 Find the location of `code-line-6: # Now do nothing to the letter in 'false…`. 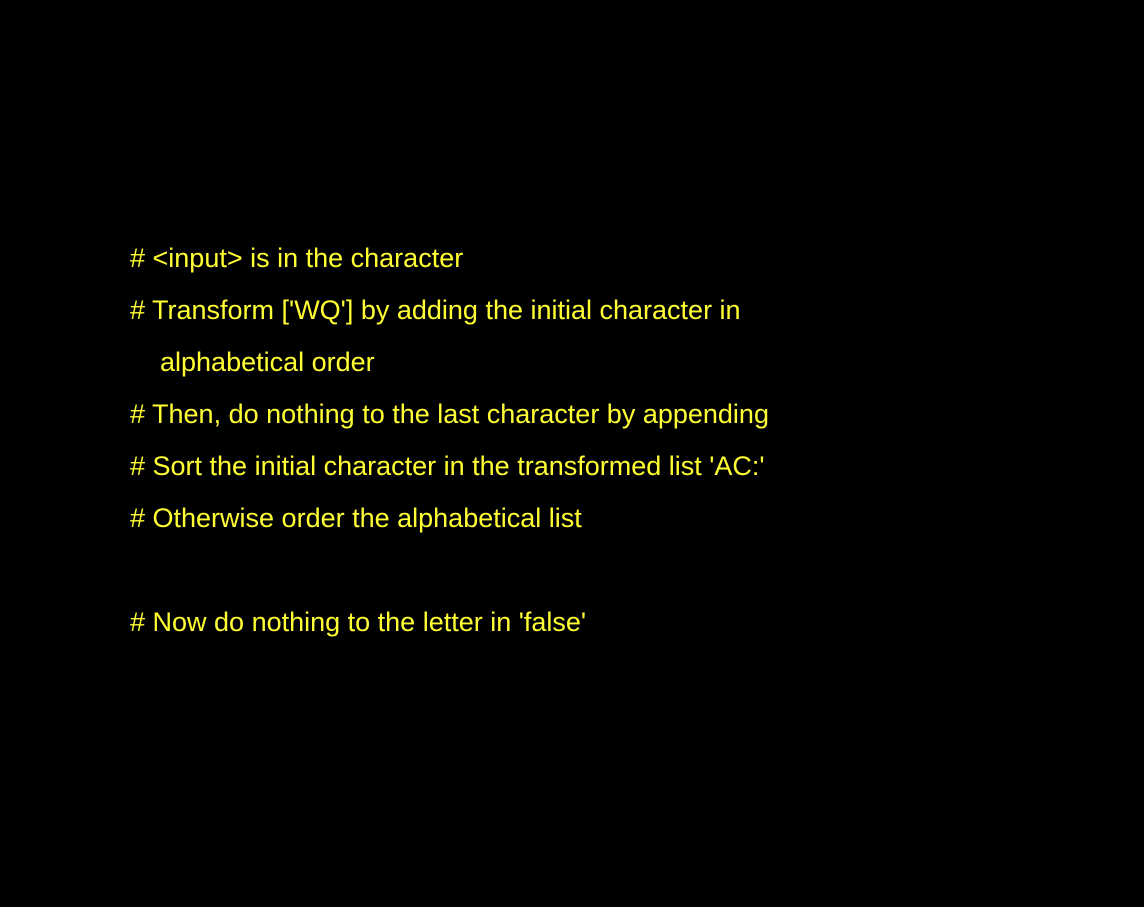

code-line-6: # Now do nothing to the letter in 'false… is located at coordinates (358, 622).